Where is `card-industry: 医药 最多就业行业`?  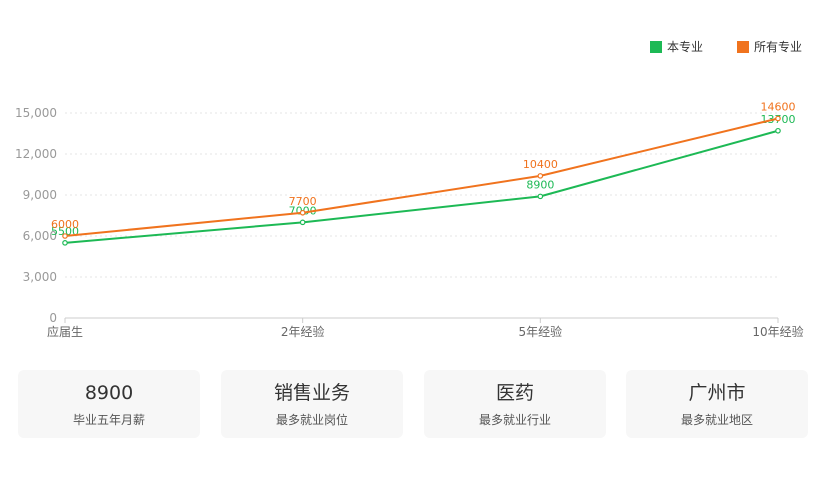 card-industry: 医药 最多就业行业 is located at coordinates (515, 404).